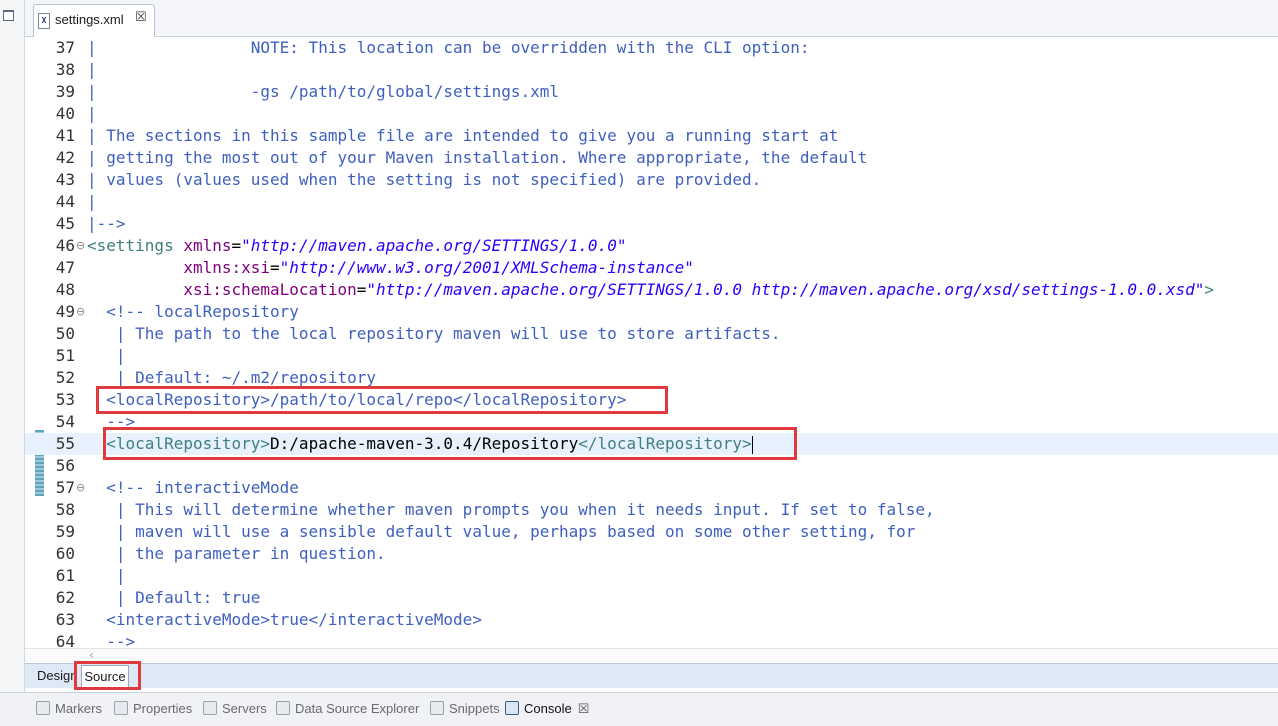  Describe the element at coordinates (651, 356) in the screenshot. I see `code-line: 51 |` at that location.